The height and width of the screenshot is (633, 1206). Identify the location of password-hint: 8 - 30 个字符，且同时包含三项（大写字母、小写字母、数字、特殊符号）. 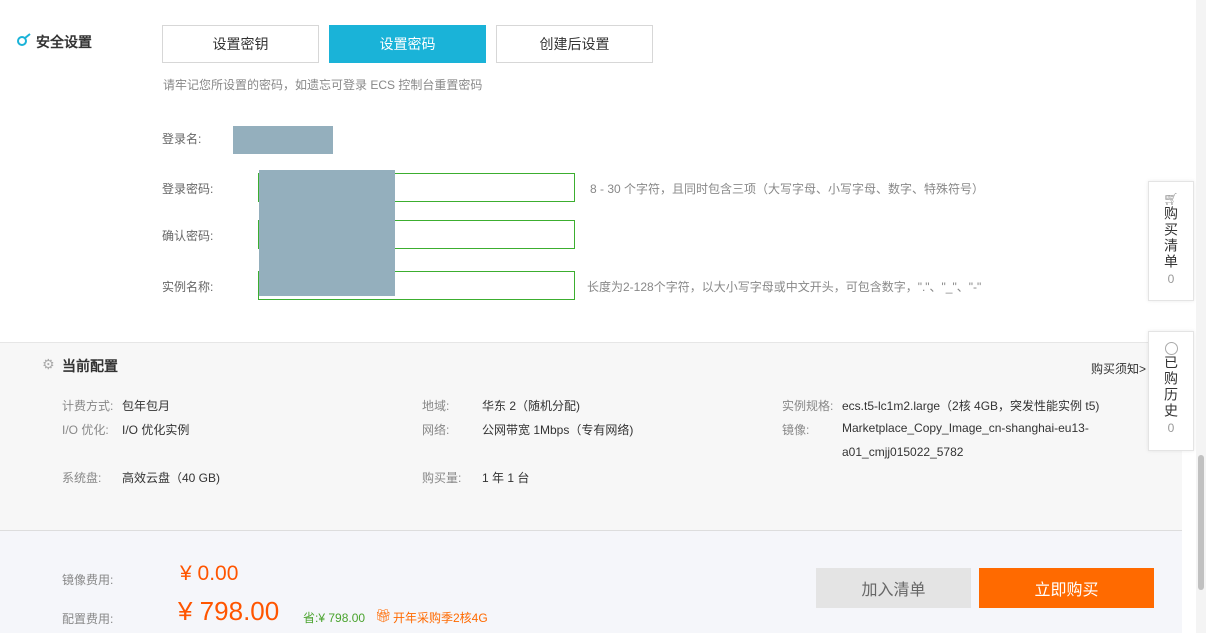
(787, 189).